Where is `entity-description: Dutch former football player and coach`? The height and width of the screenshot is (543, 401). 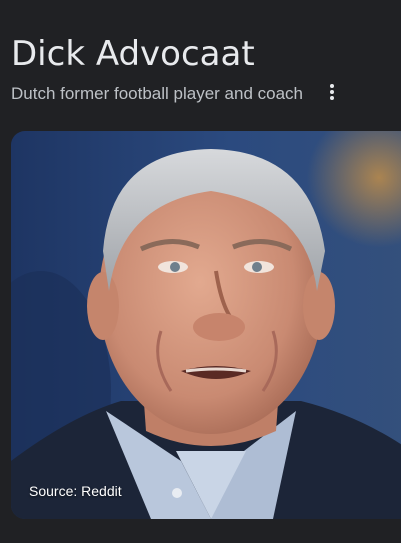 entity-description: Dutch former football player and coach is located at coordinates (157, 93).